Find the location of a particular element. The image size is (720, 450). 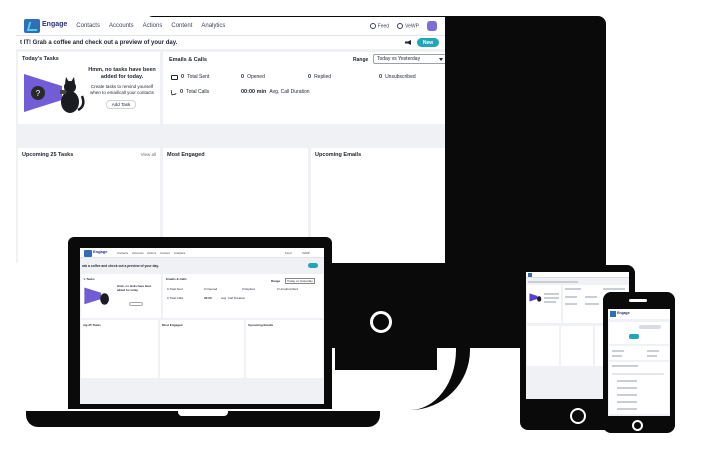

phone-speaker is located at coordinates (638, 300).